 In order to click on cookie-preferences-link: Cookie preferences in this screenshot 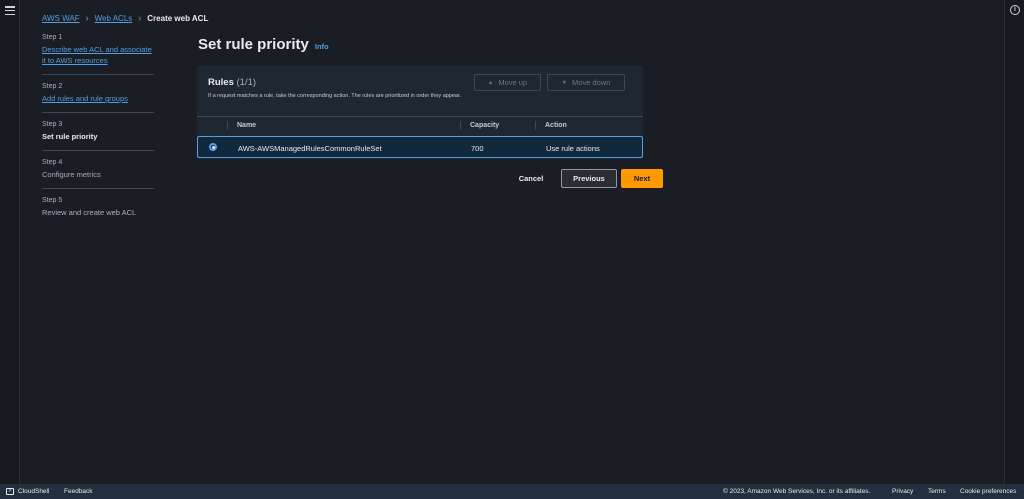, I will do `click(988, 491)`.